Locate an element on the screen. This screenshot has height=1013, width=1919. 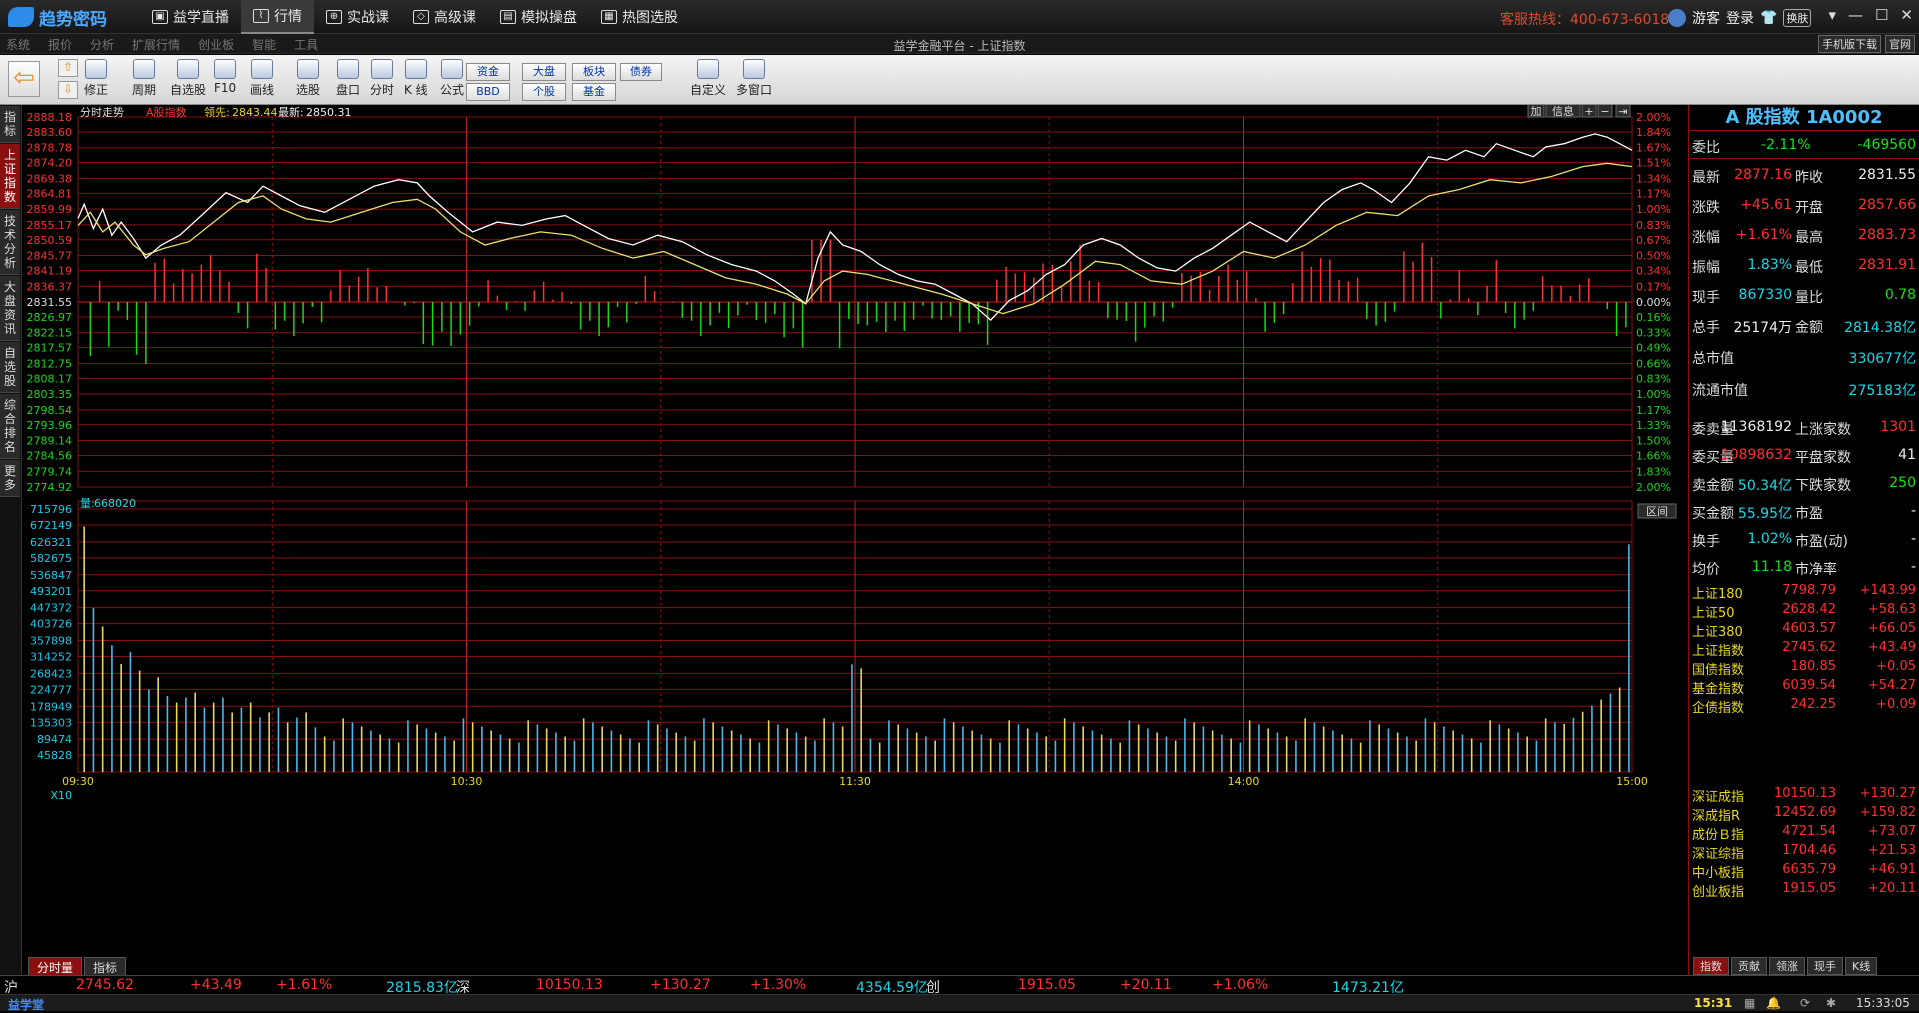
up-arrow-button: ⇧ is located at coordinates (68, 68).